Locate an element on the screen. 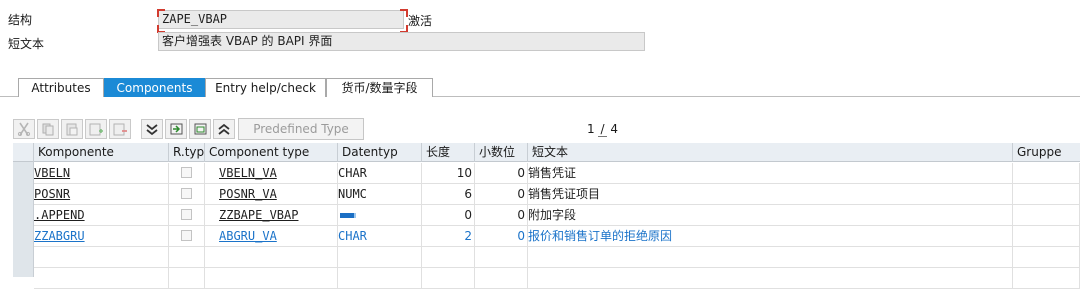 This screenshot has width=1080, height=289. status-text: 激活 is located at coordinates (420, 21).